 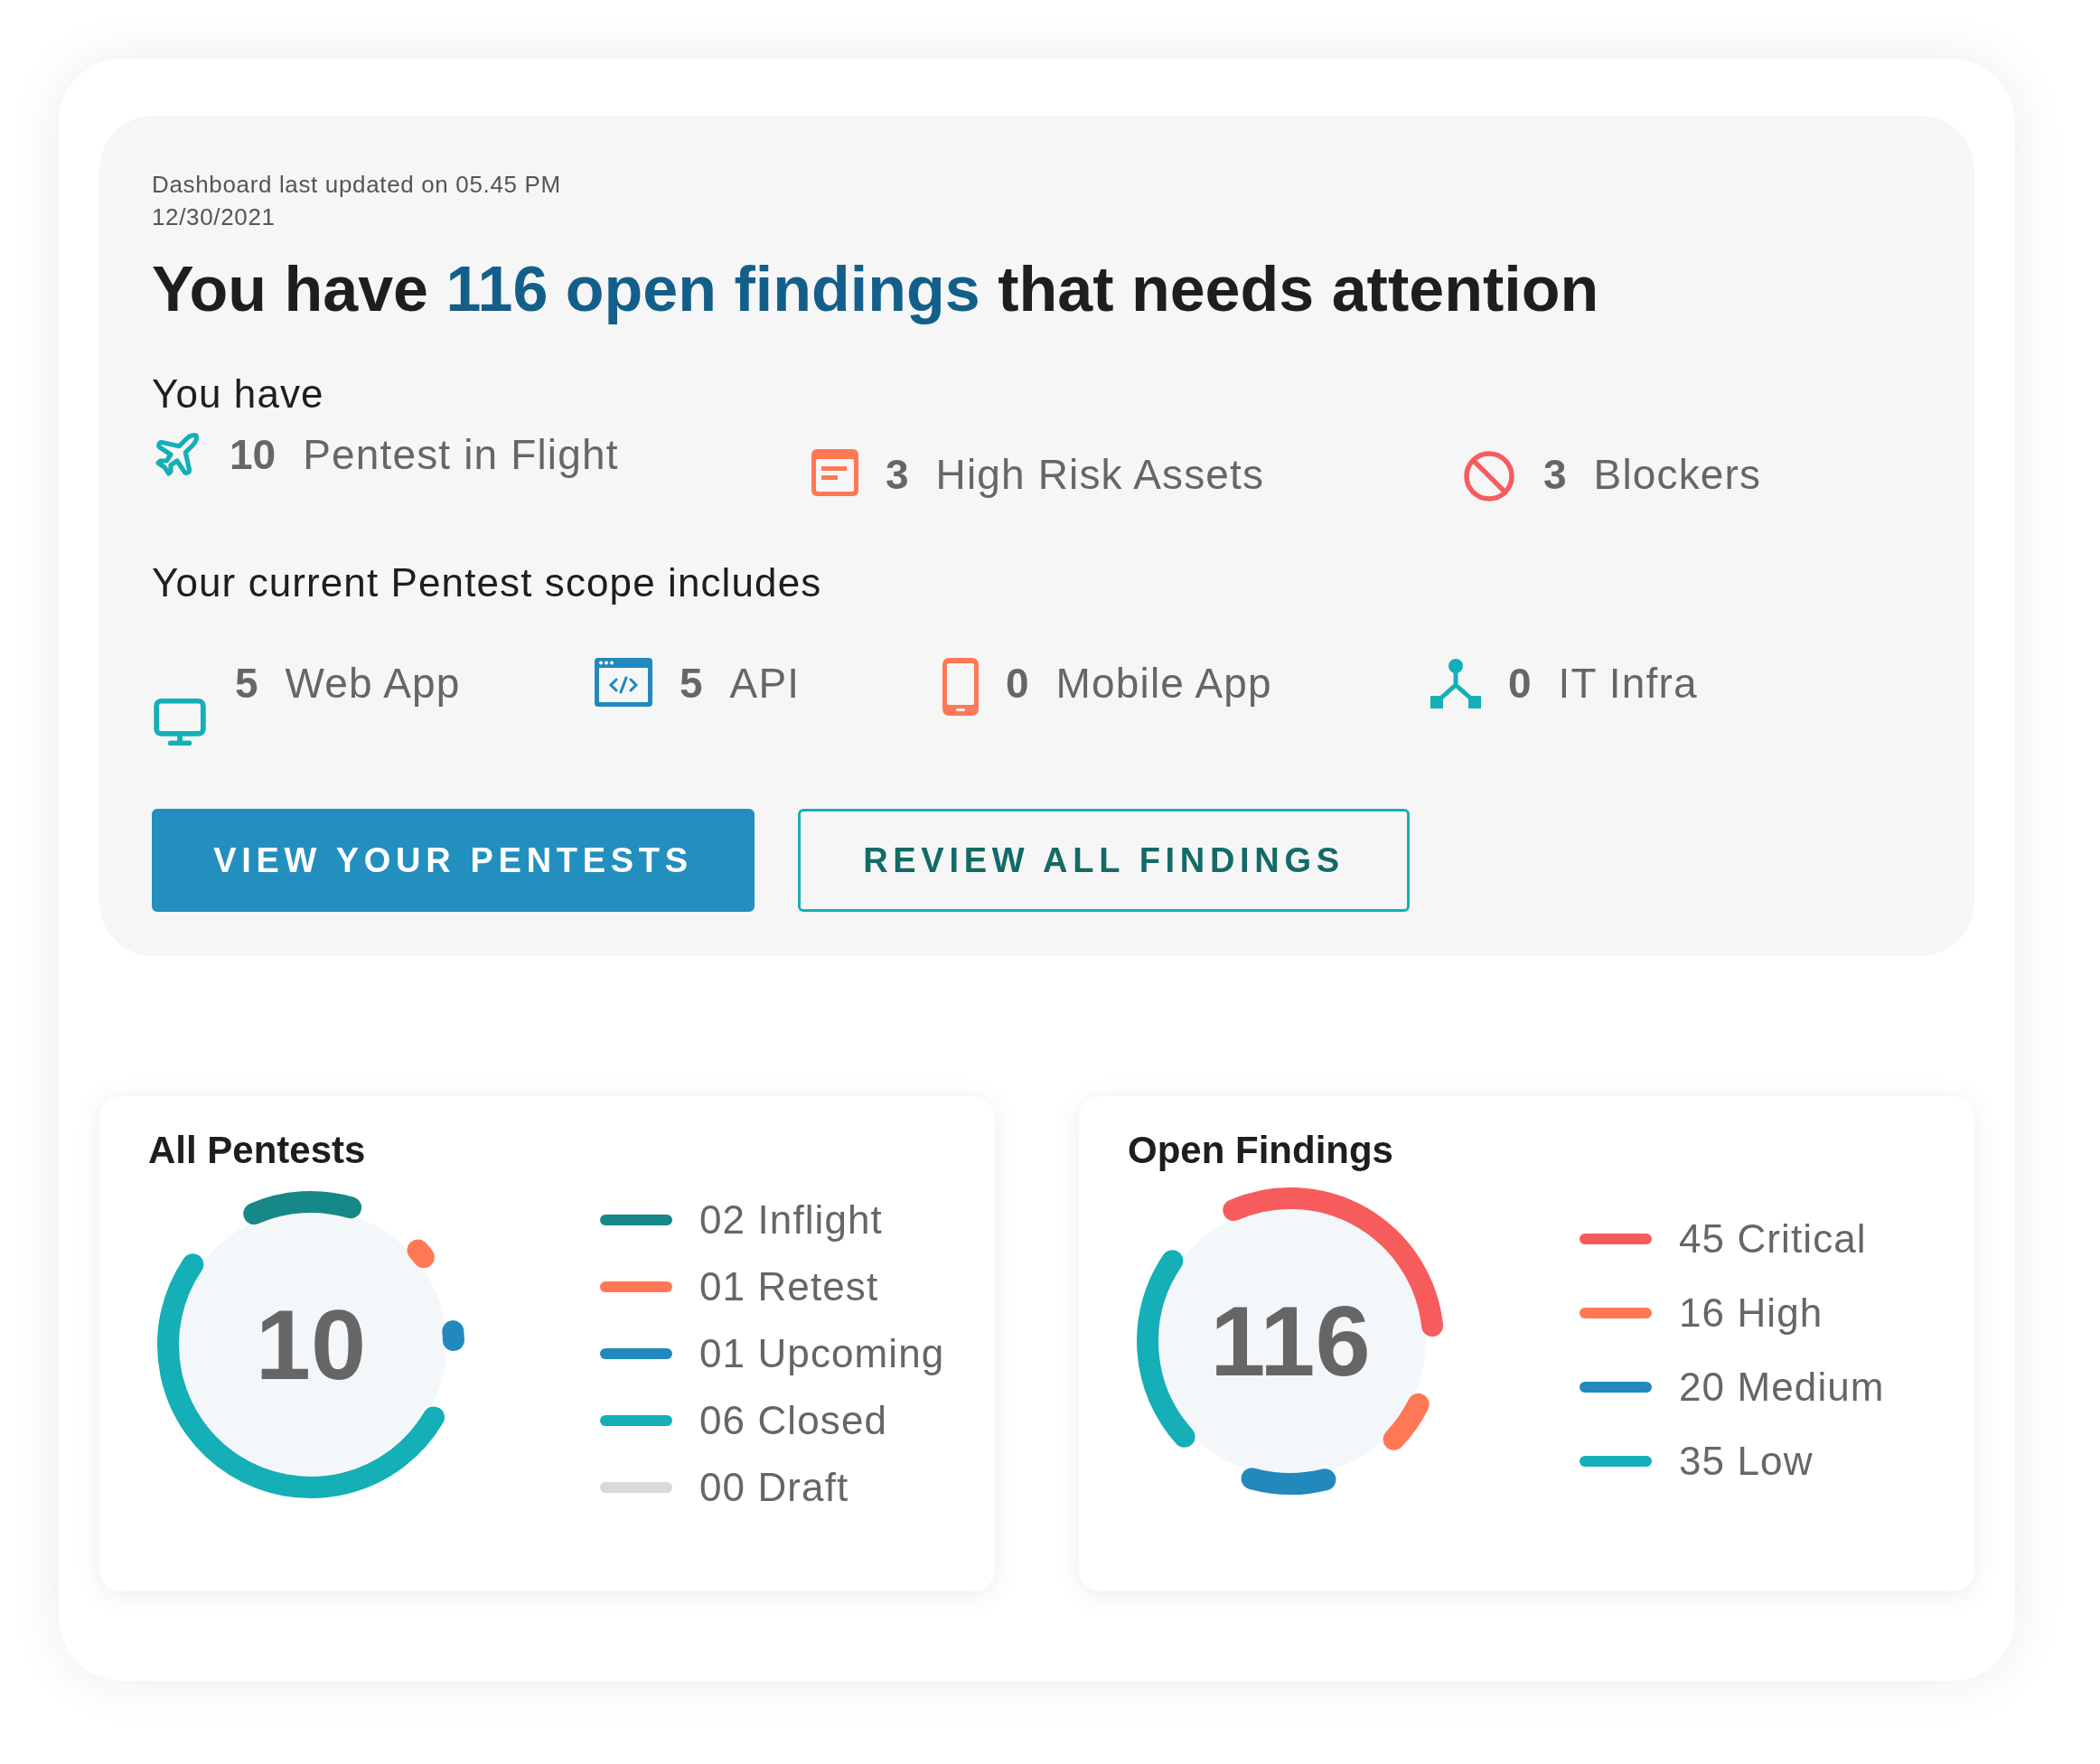 What do you see at coordinates (487, 582) in the screenshot?
I see `section-label: Your current Pentest scope includes` at bounding box center [487, 582].